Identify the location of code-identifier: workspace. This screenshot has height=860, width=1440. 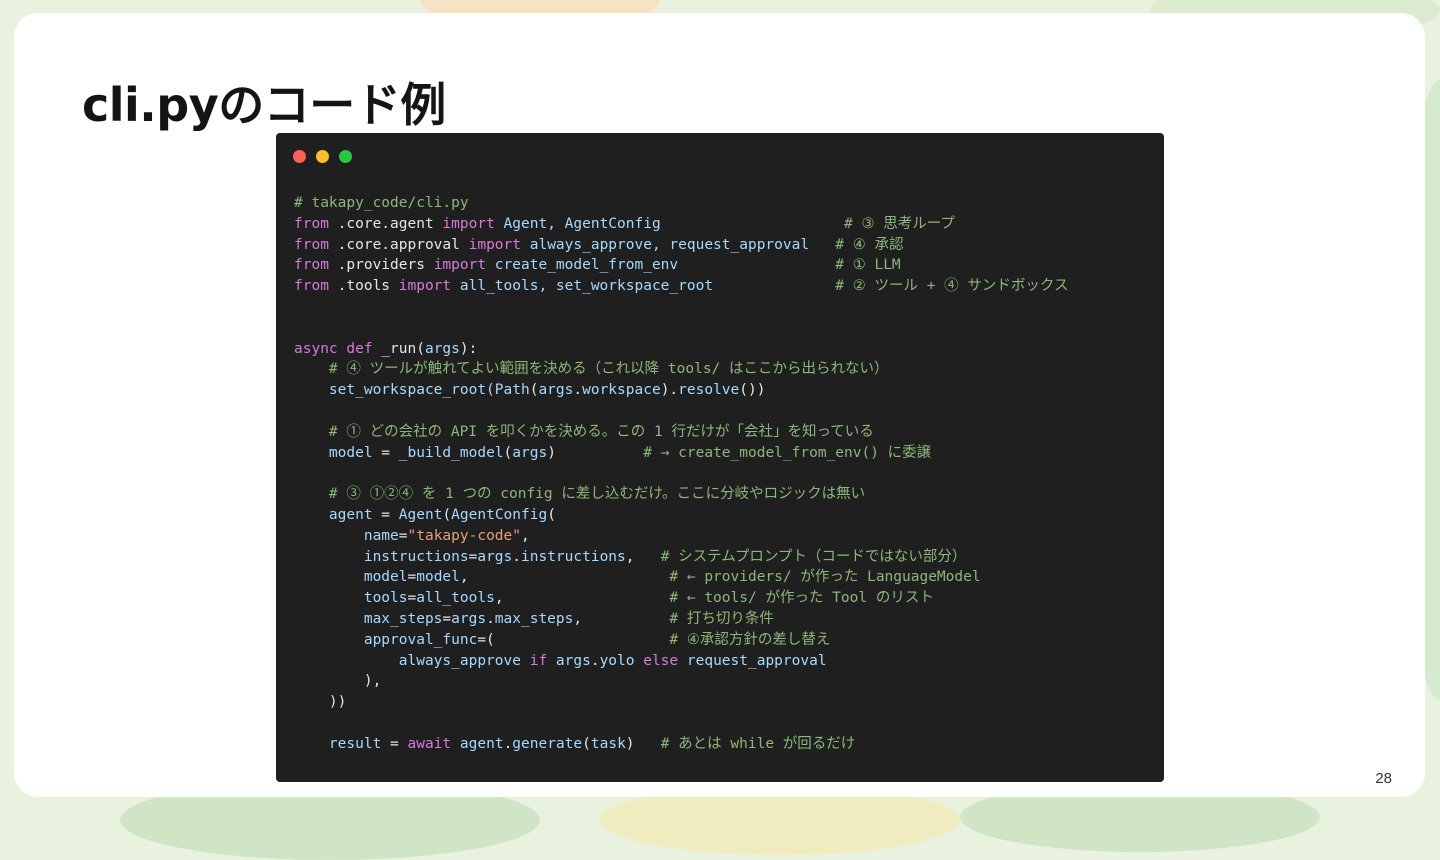
(621, 390).